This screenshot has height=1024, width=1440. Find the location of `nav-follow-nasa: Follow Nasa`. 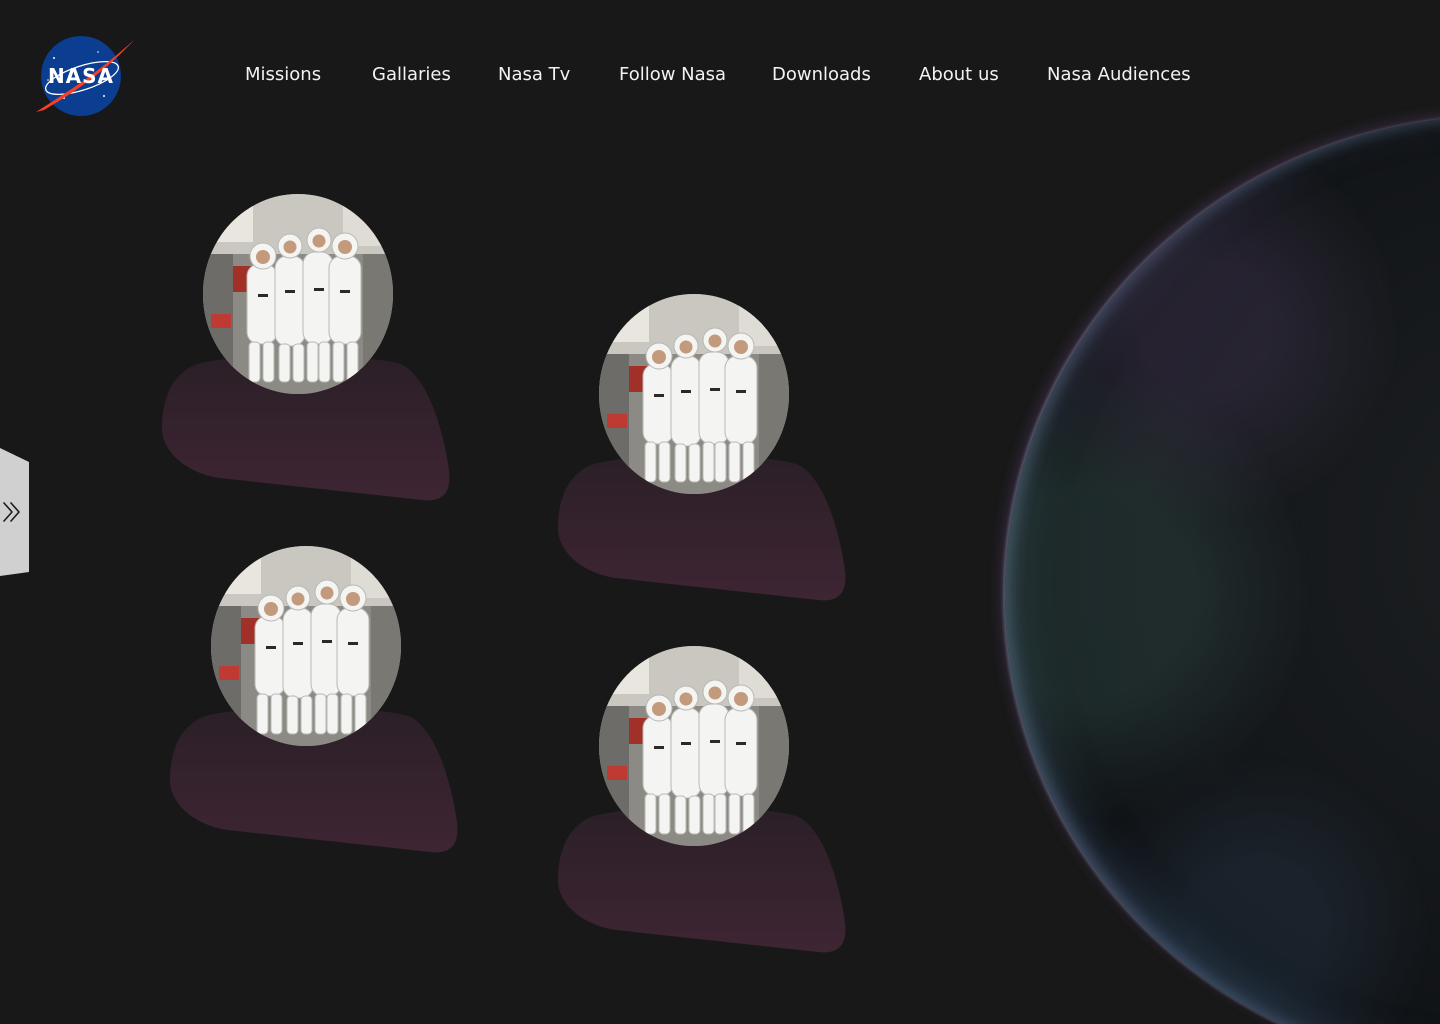

nav-follow-nasa: Follow Nasa is located at coordinates (672, 75).